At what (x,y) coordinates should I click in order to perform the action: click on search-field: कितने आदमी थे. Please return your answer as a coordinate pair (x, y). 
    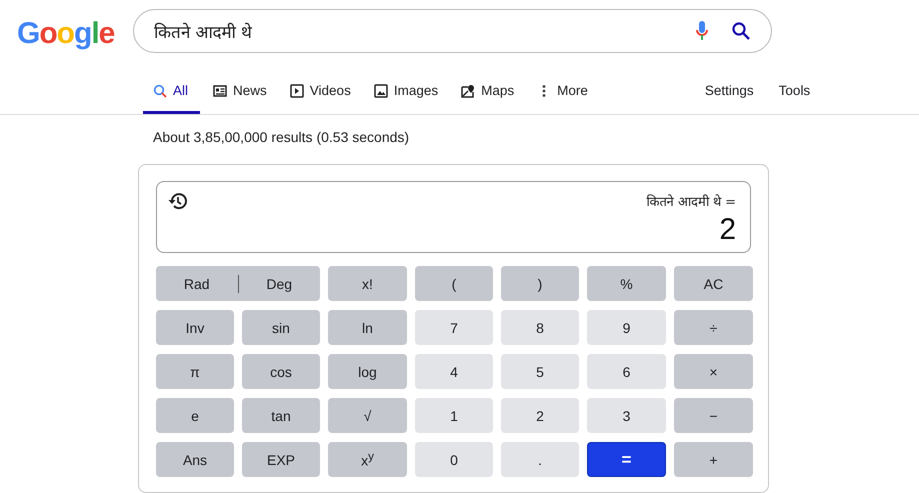
    Looking at the image, I should click on (452, 31).